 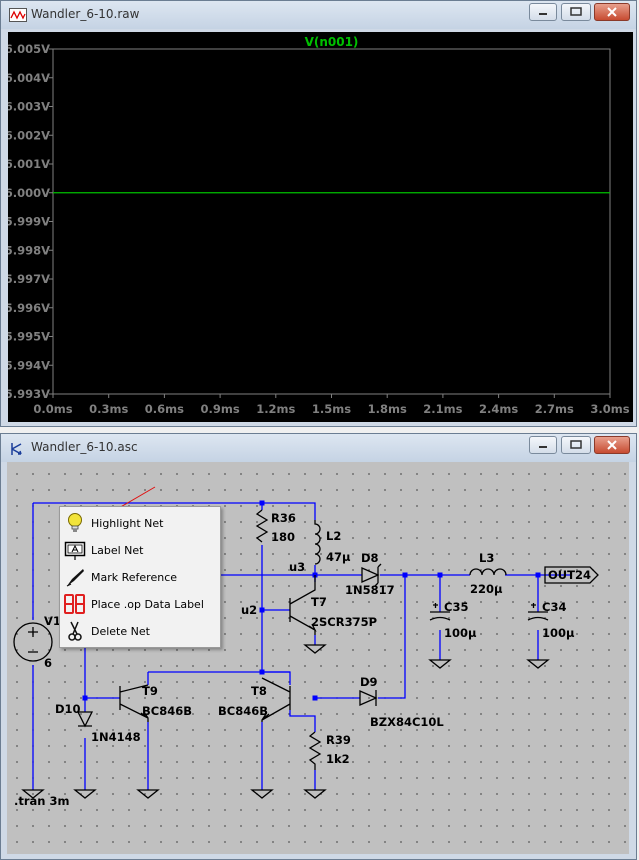 What do you see at coordinates (29, 78) in the screenshot?
I see `y-tick-label: 6.004V` at bounding box center [29, 78].